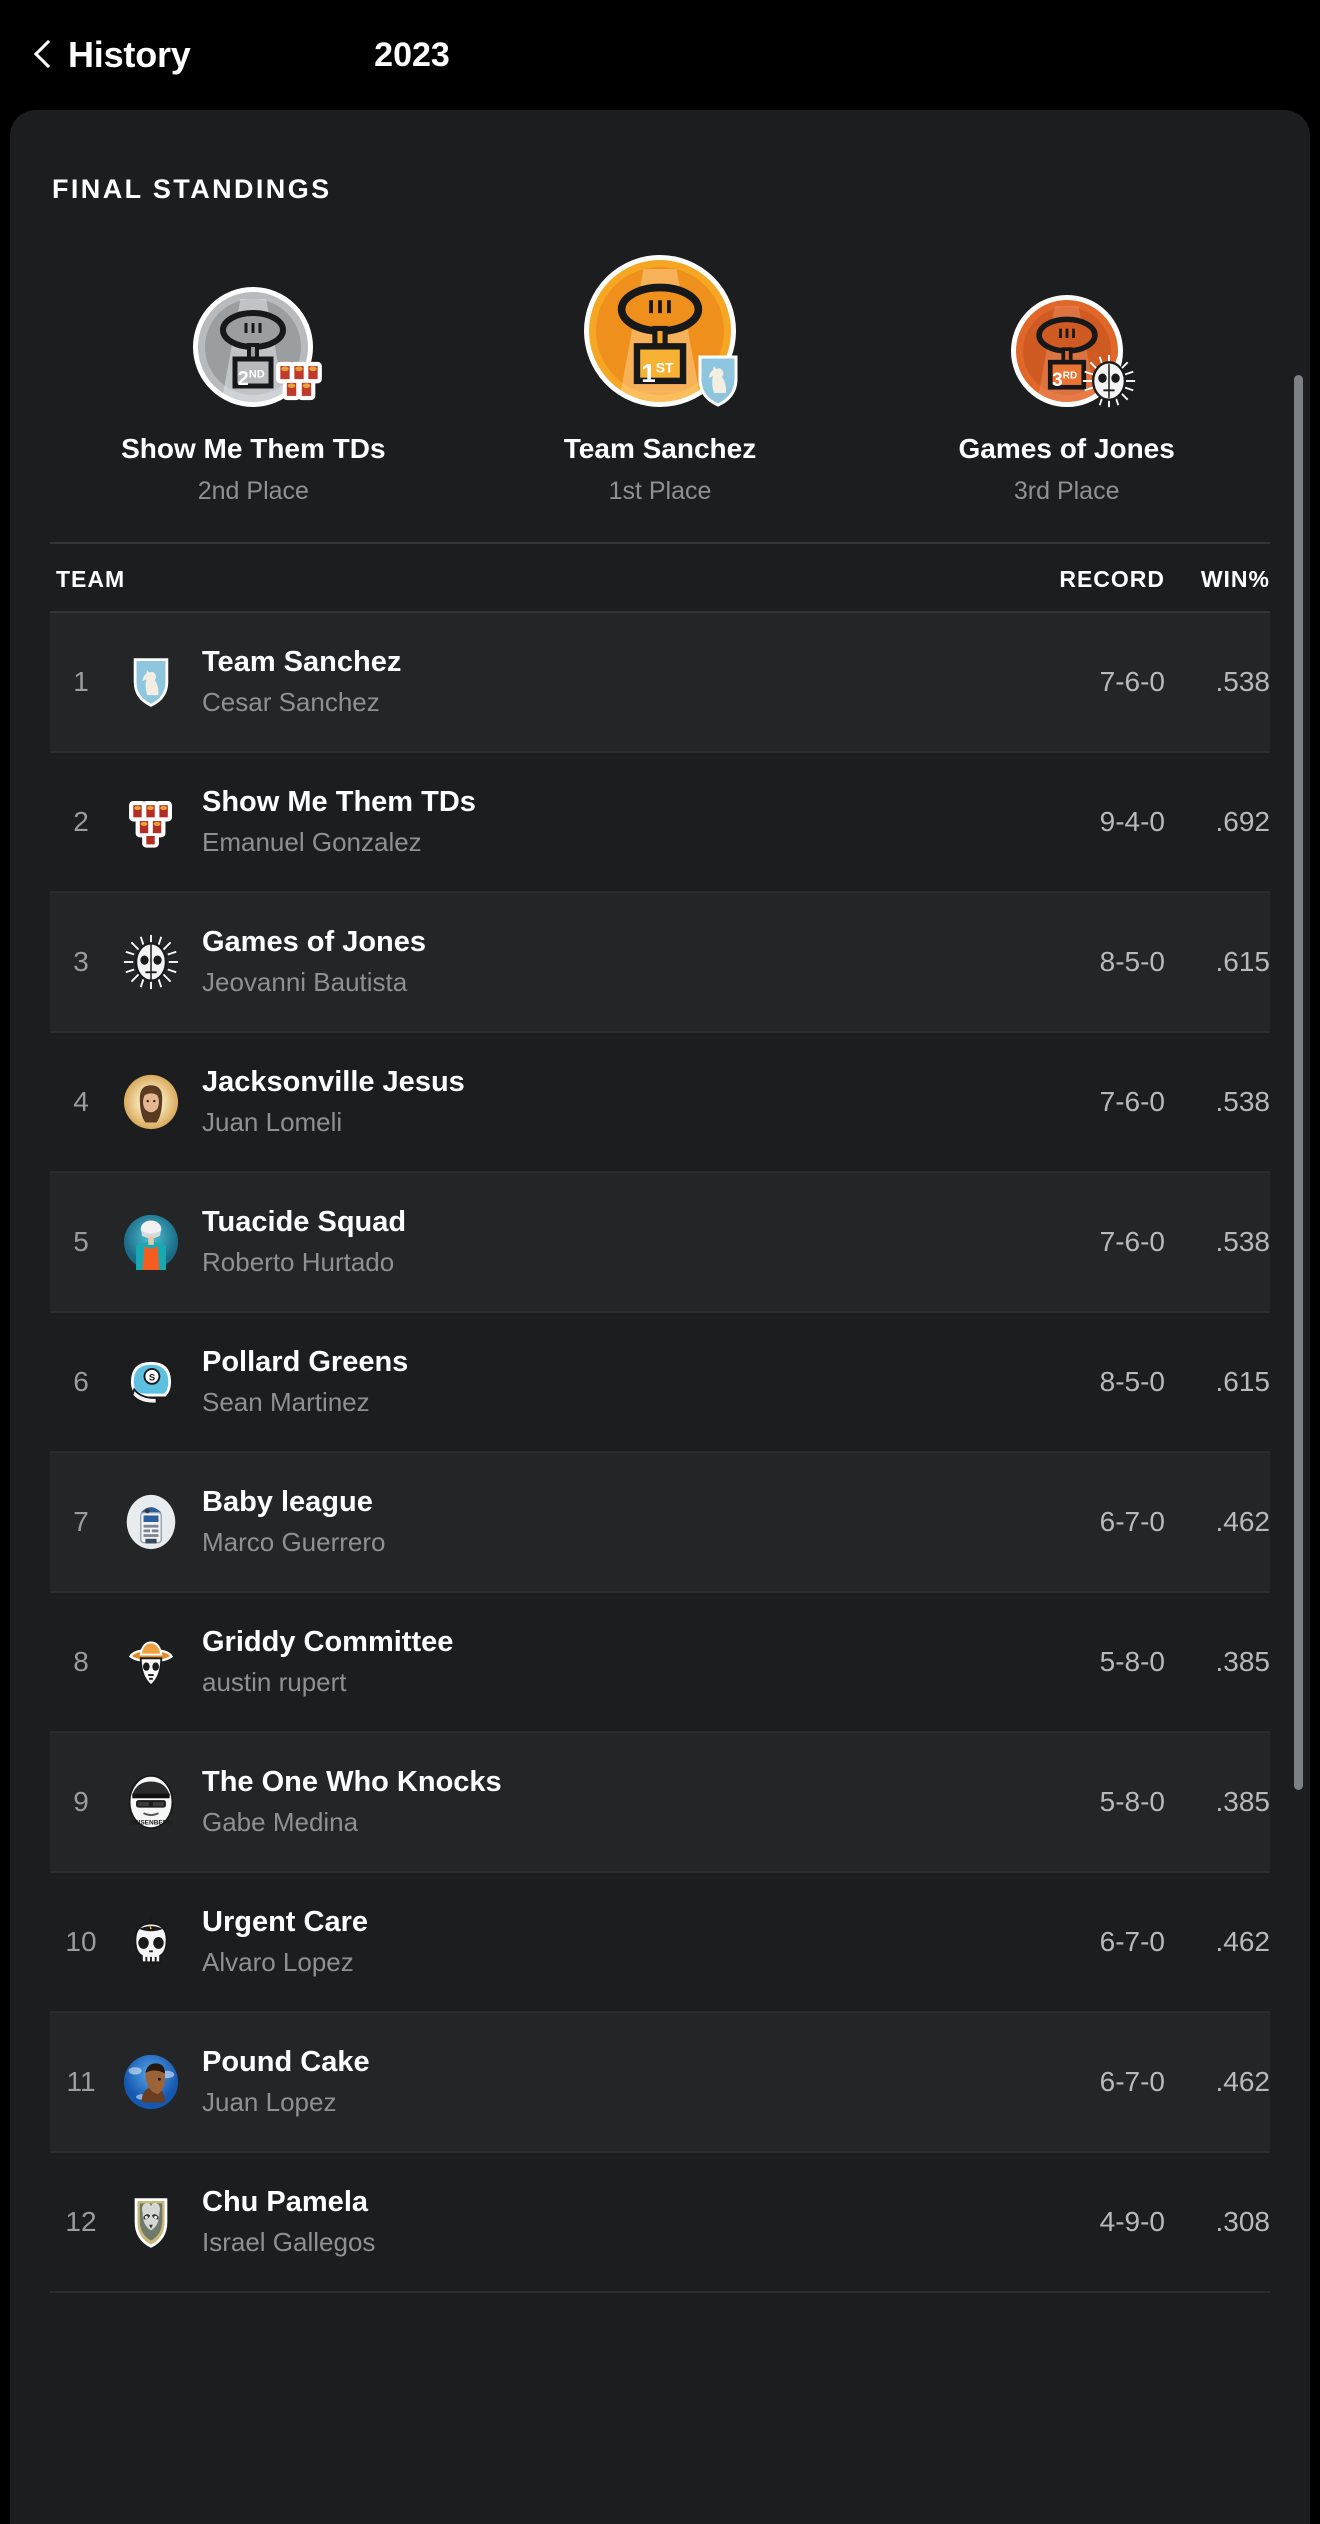 The height and width of the screenshot is (2524, 1320). What do you see at coordinates (1235, 579) in the screenshot?
I see `column-header-win-pct: WIN%` at bounding box center [1235, 579].